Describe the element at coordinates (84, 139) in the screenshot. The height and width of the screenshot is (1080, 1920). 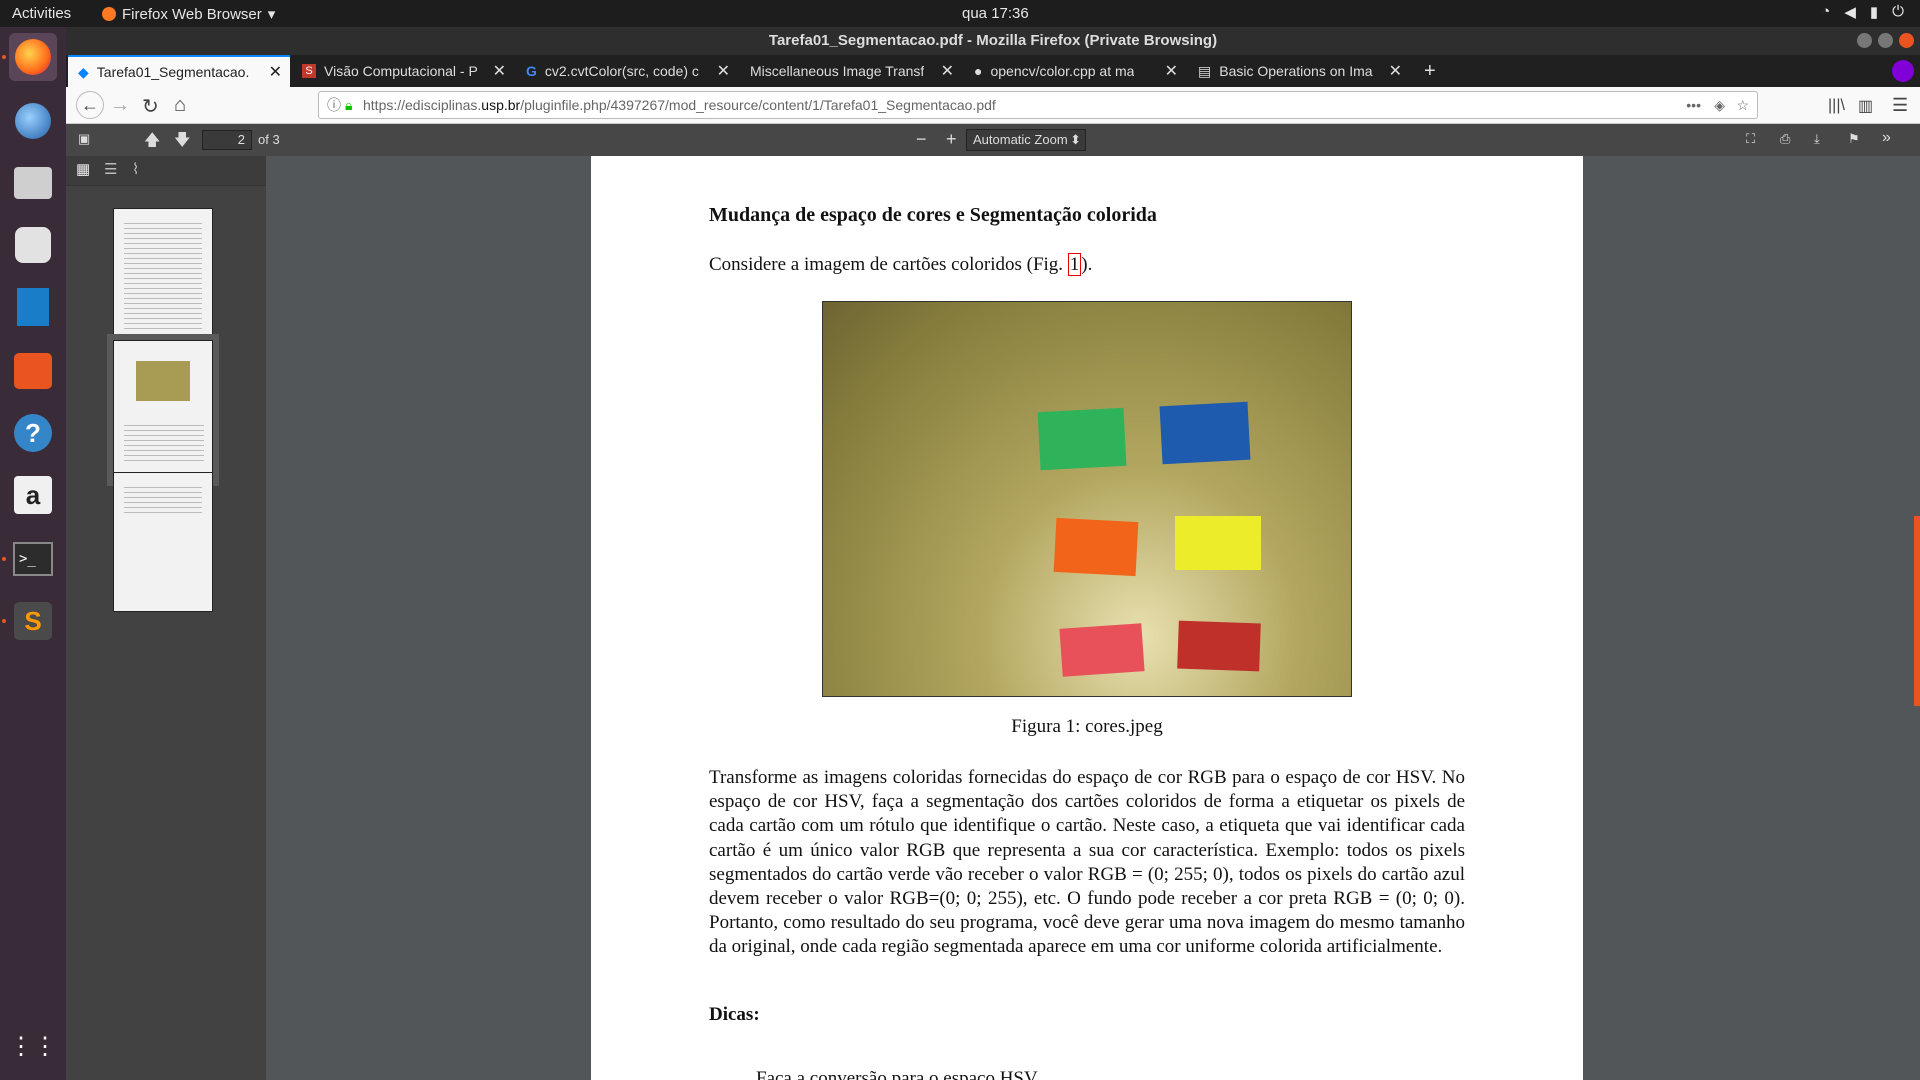
I see `sidebar-toggle-icon: ▣` at that location.